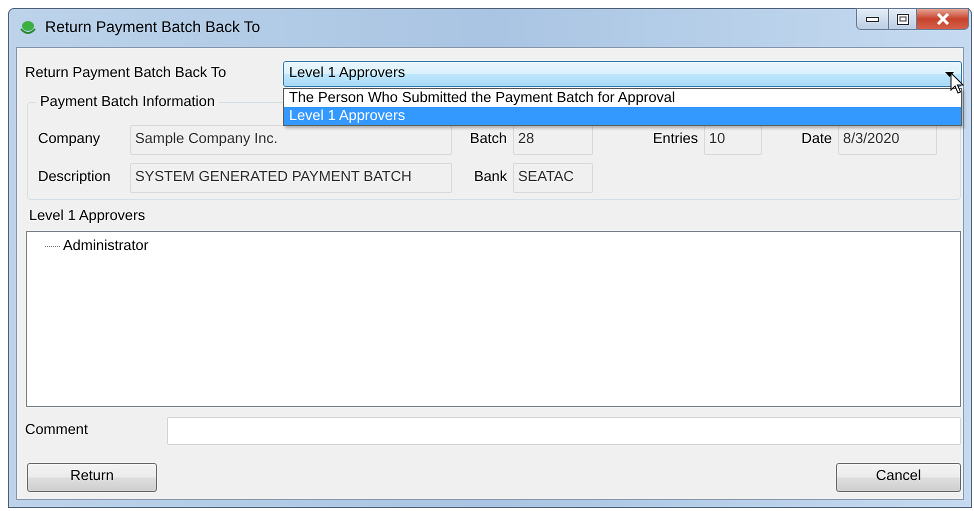  Describe the element at coordinates (733, 140) in the screenshot. I see `read-only-field: 10` at that location.